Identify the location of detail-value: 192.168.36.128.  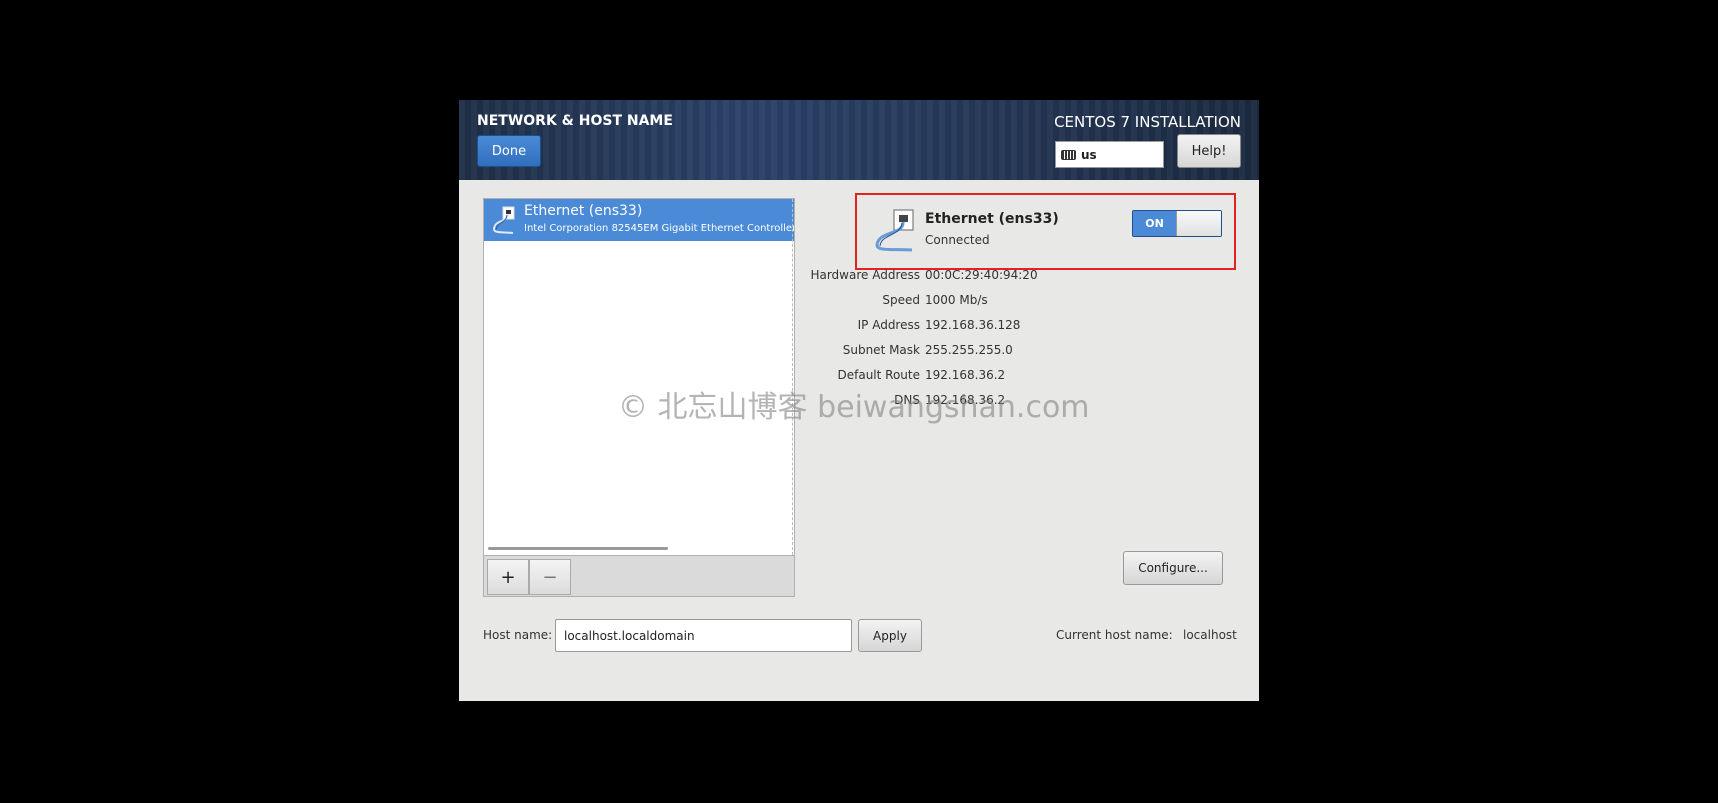
(973, 325).